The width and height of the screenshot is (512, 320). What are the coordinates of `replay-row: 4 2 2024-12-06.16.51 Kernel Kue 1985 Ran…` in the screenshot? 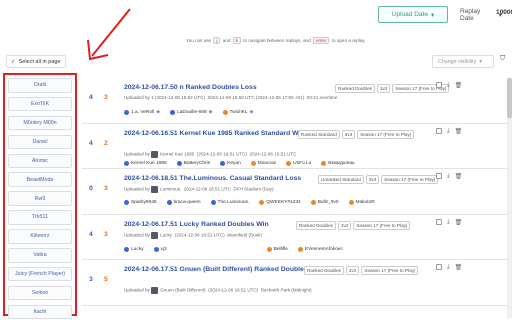 It's located at (297, 146).